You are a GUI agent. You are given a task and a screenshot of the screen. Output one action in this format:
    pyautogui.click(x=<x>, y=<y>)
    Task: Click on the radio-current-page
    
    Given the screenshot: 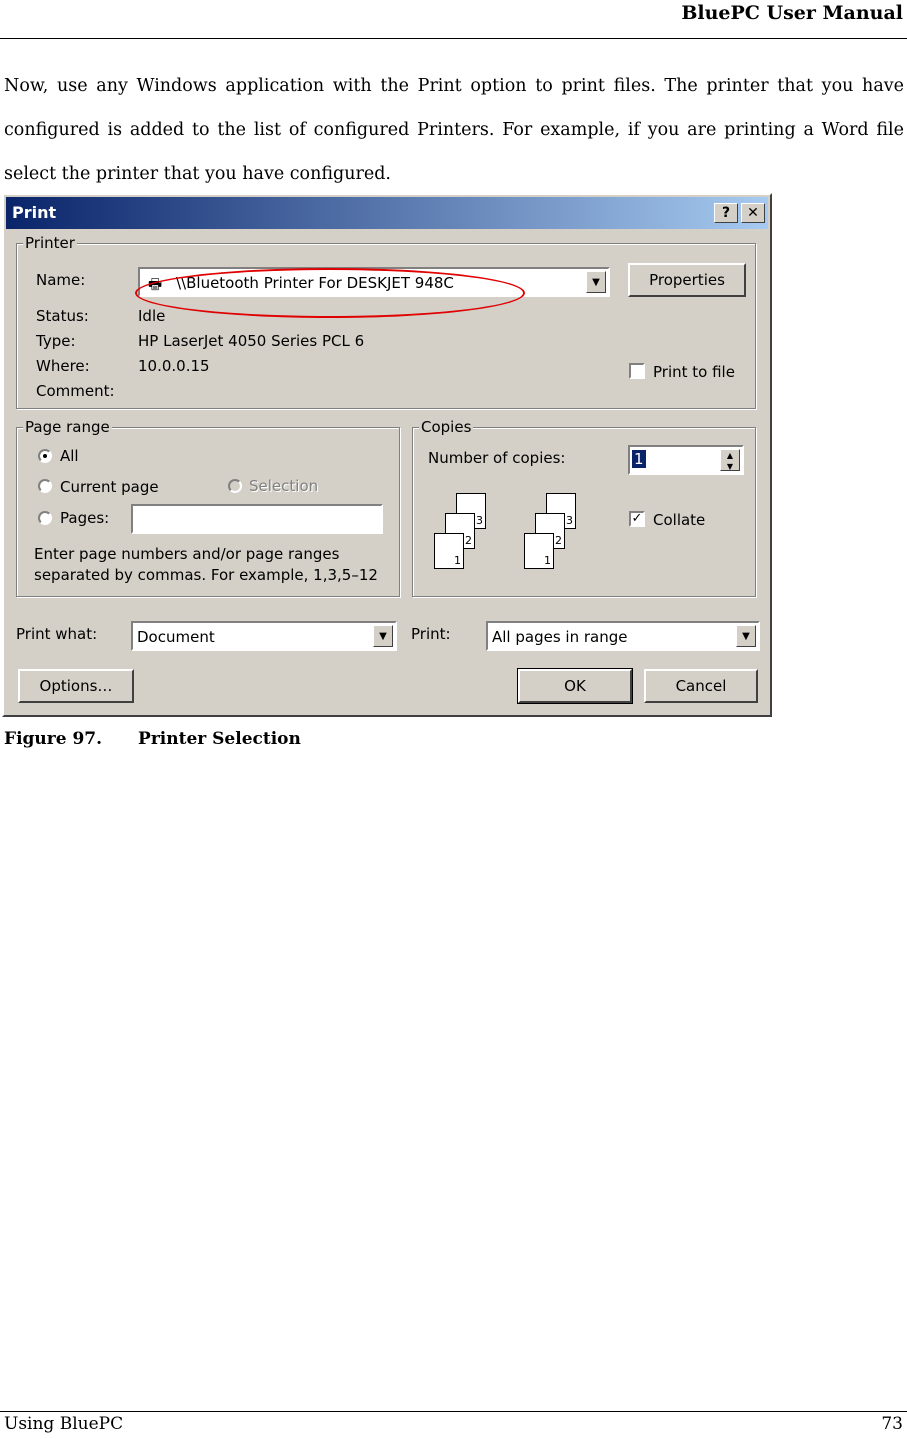 What is the action you would take?
    pyautogui.click(x=45, y=486)
    